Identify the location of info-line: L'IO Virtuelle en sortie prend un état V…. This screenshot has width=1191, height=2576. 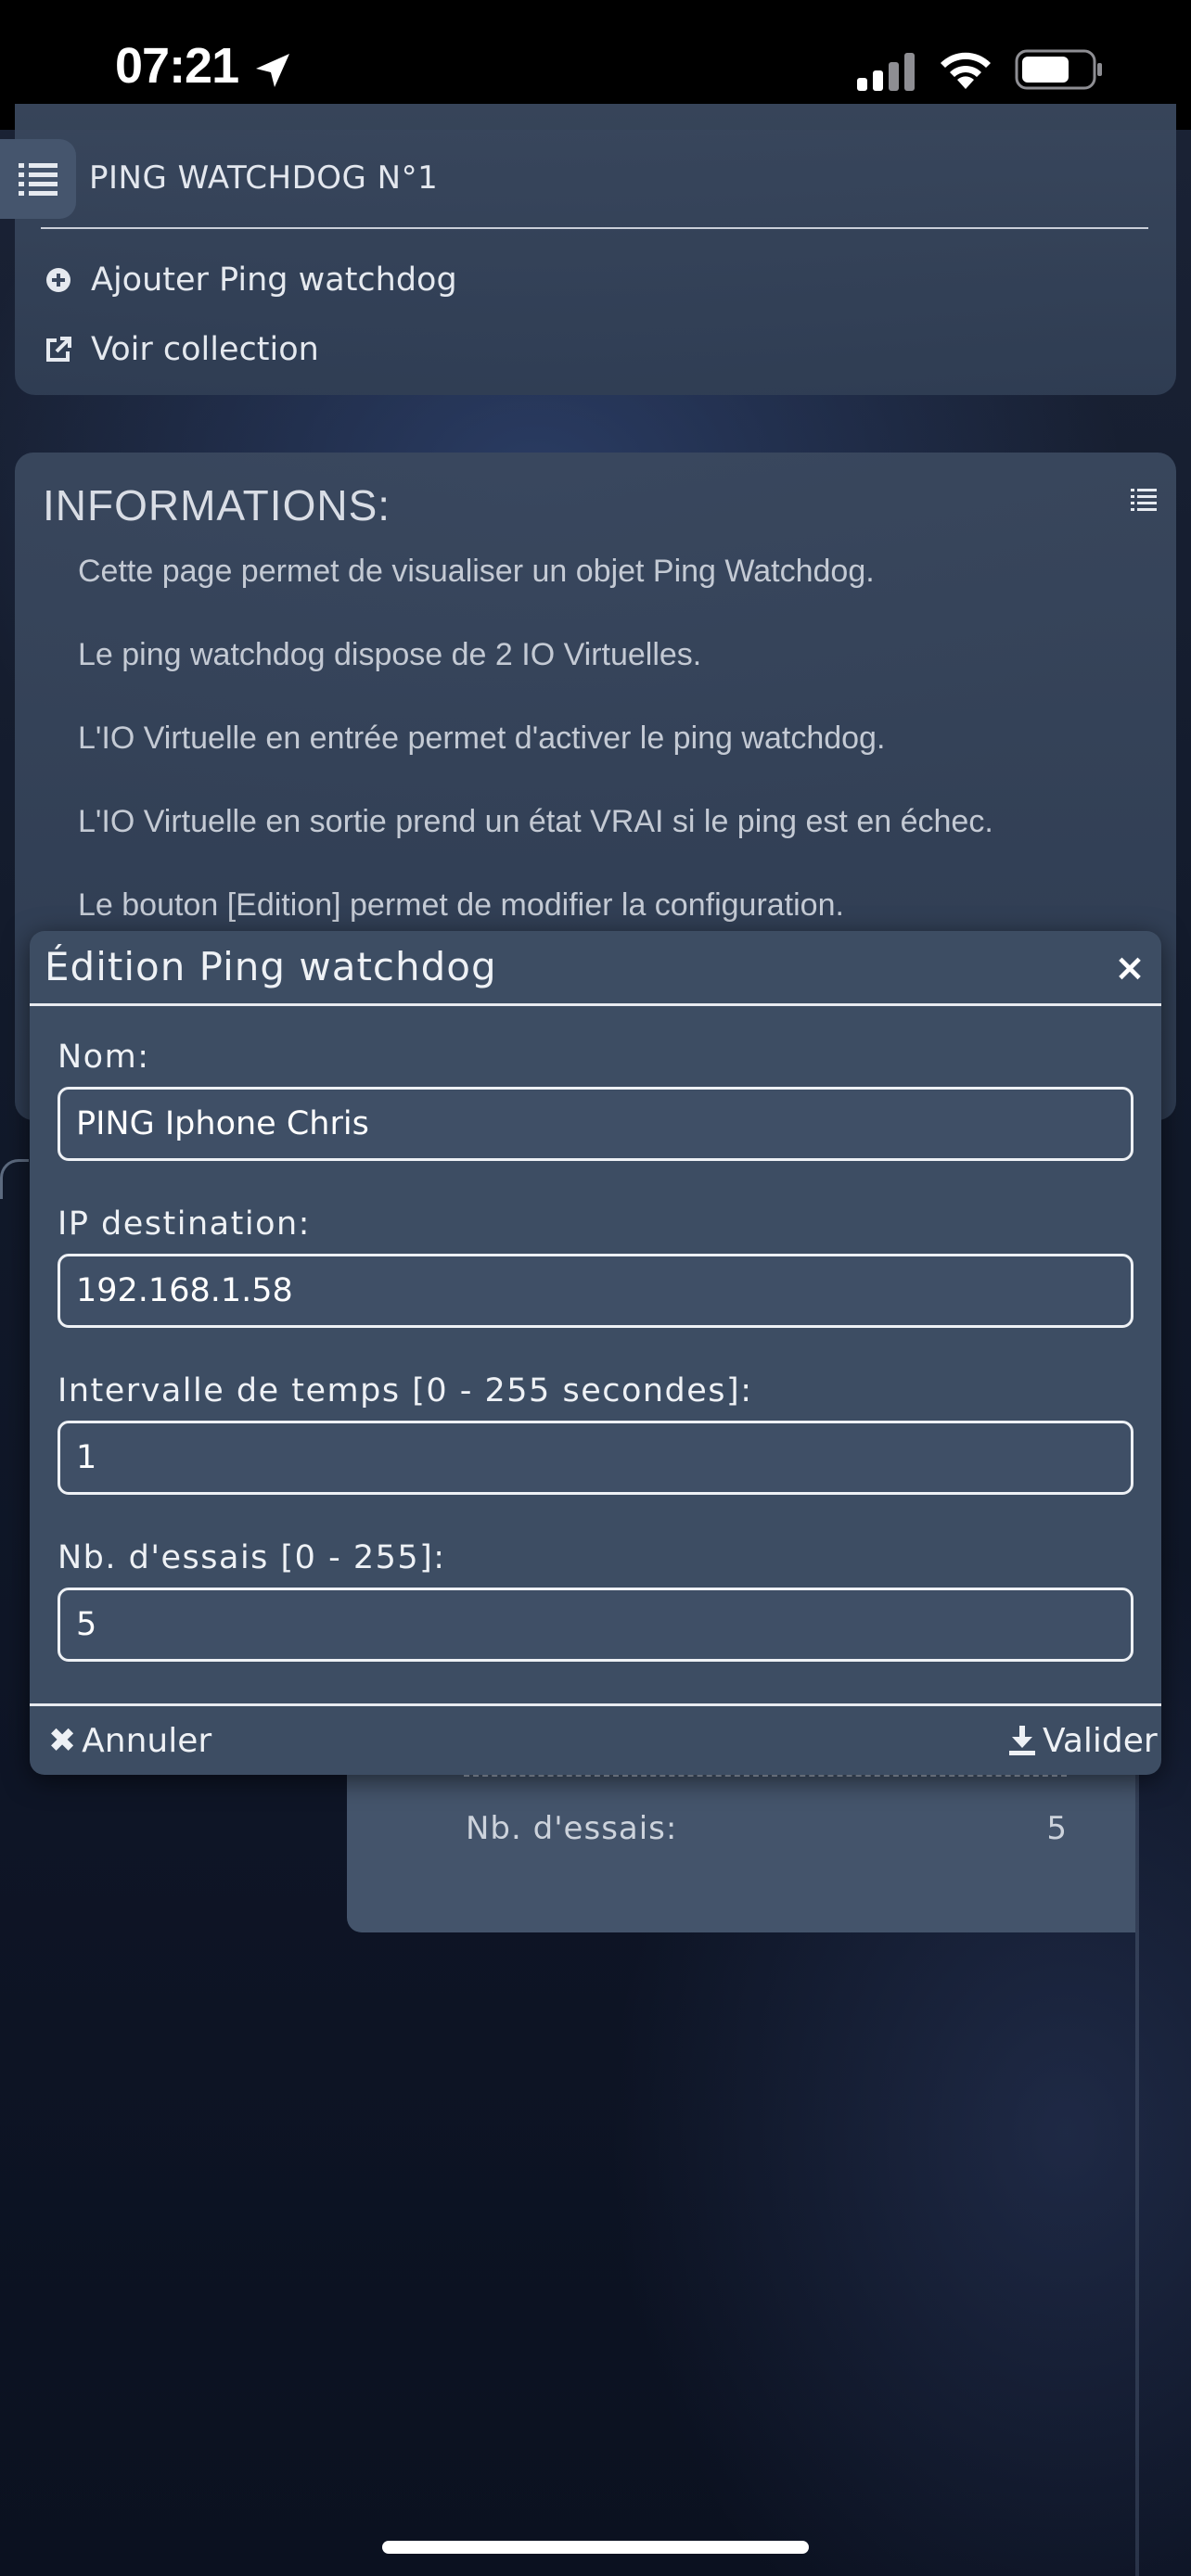
(535, 821).